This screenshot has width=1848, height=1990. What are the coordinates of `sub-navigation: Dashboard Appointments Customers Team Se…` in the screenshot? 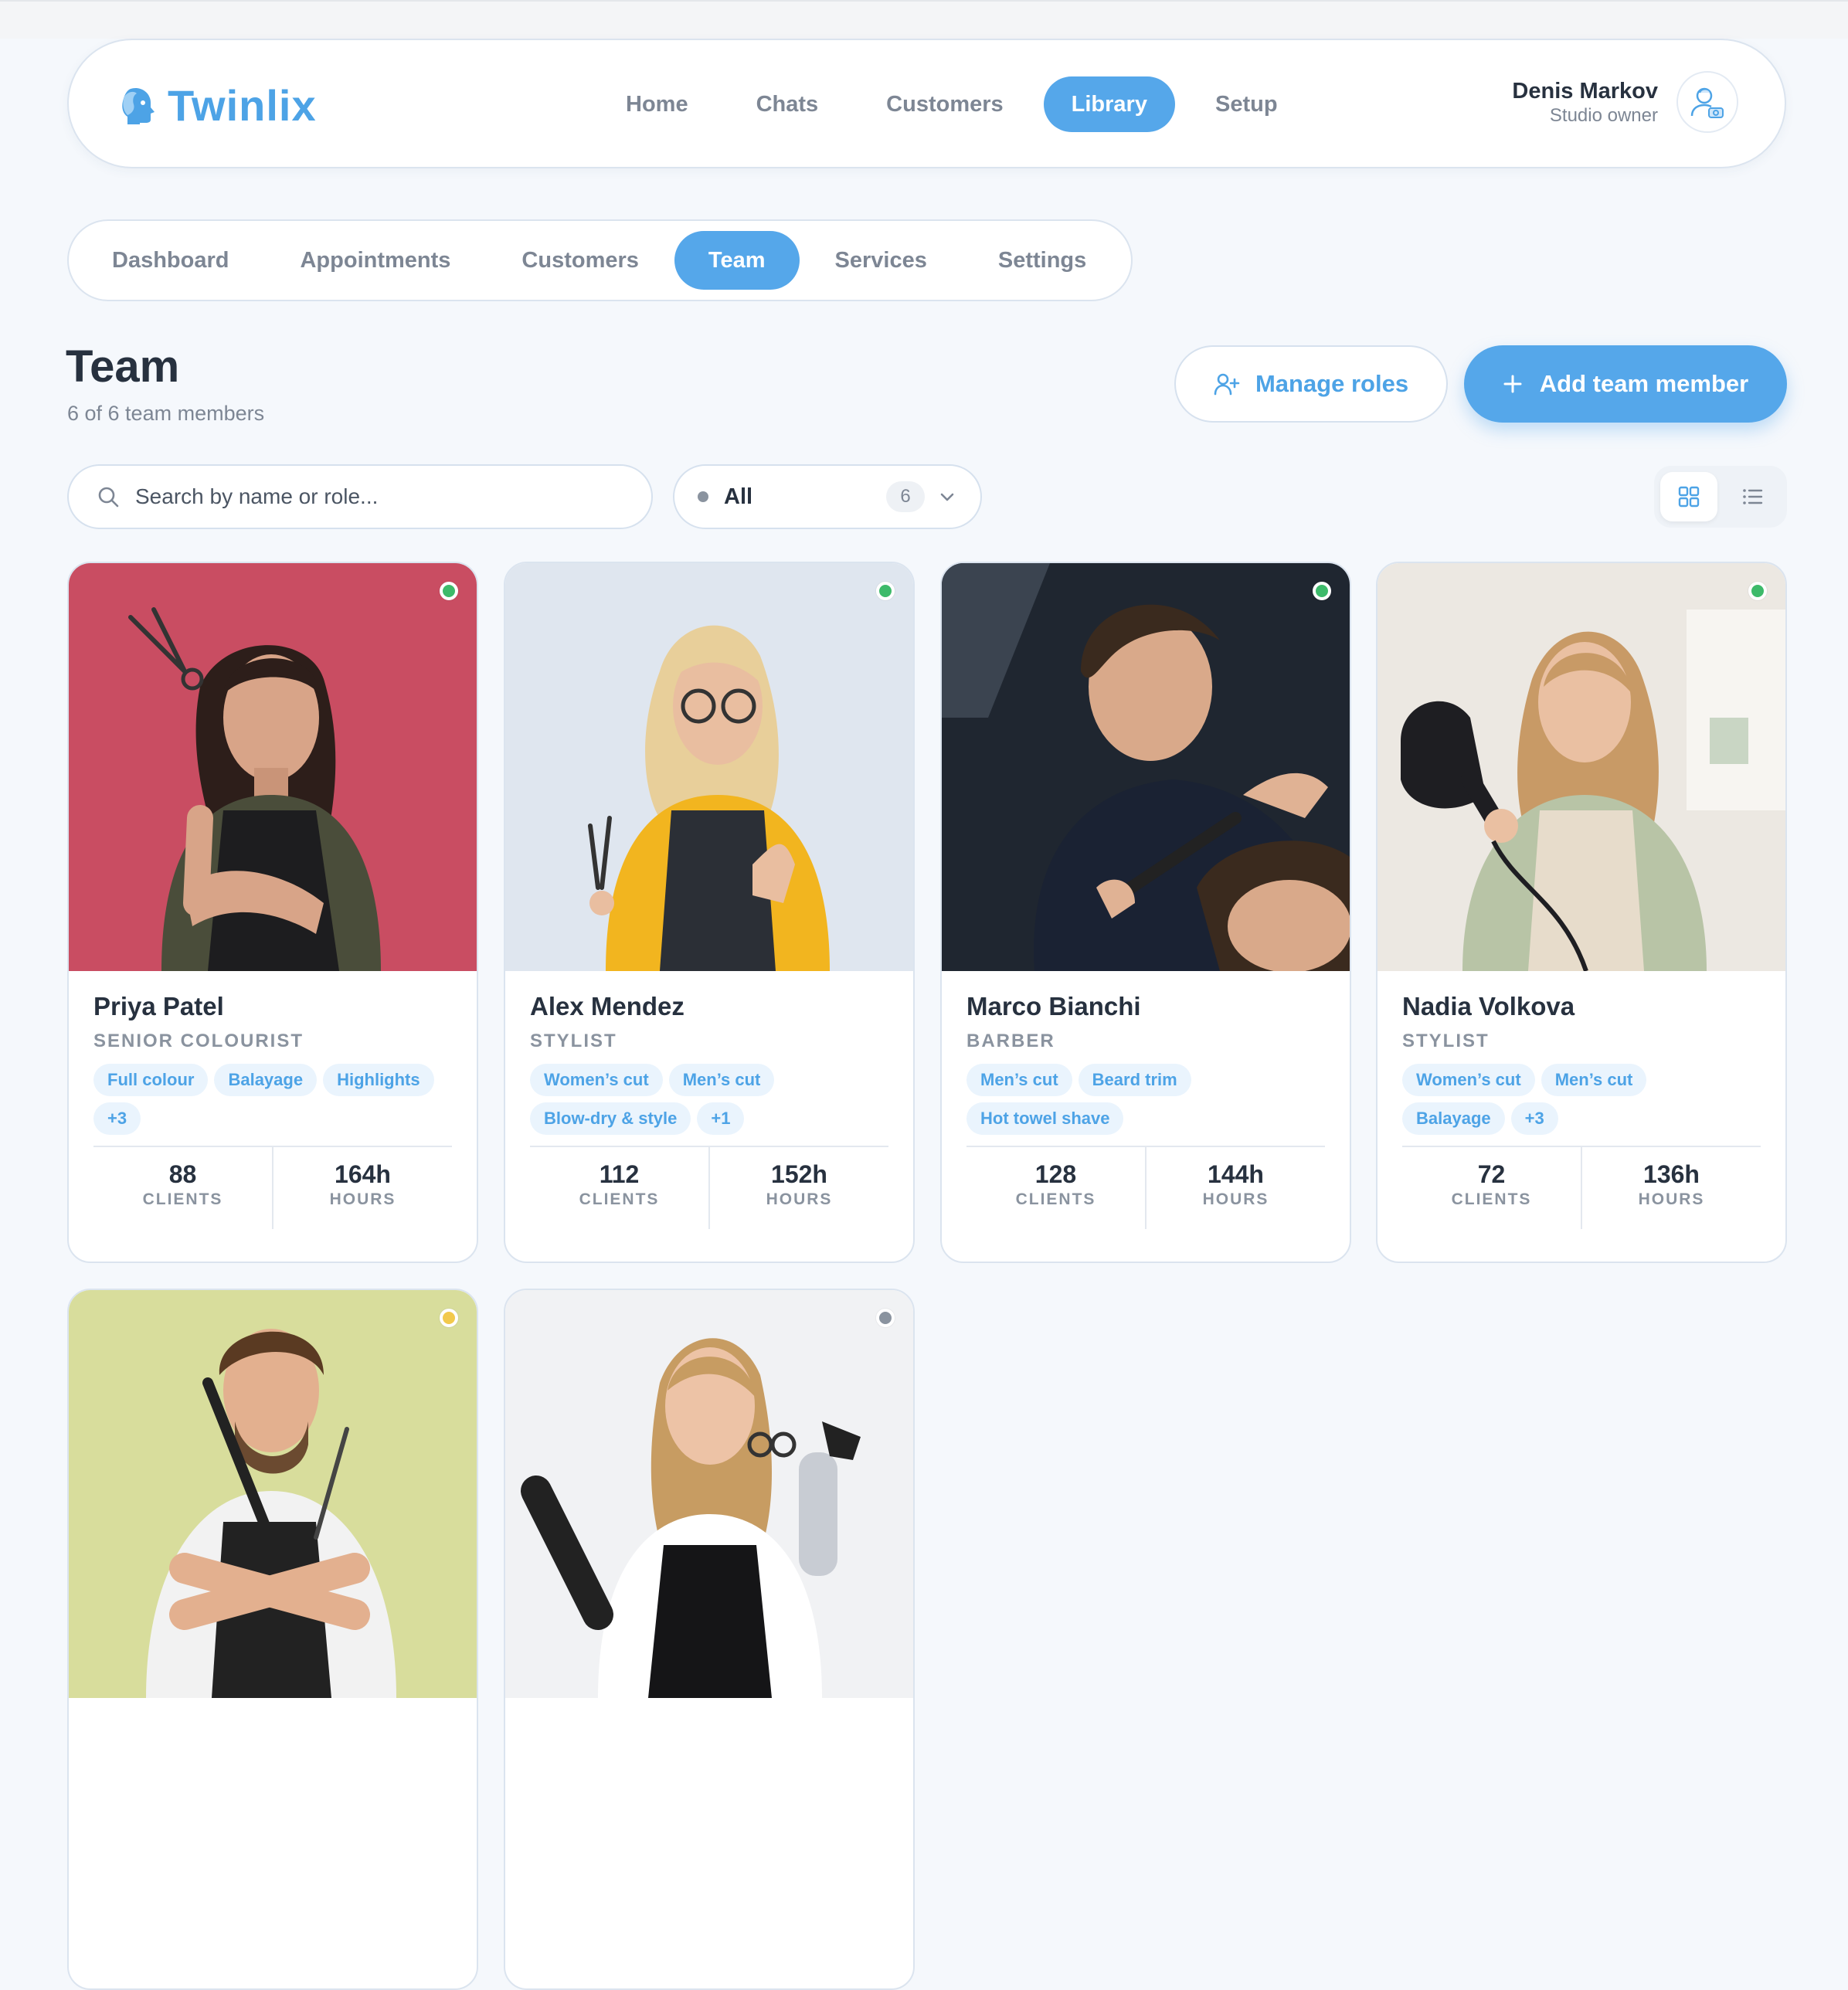 It's located at (600, 260).